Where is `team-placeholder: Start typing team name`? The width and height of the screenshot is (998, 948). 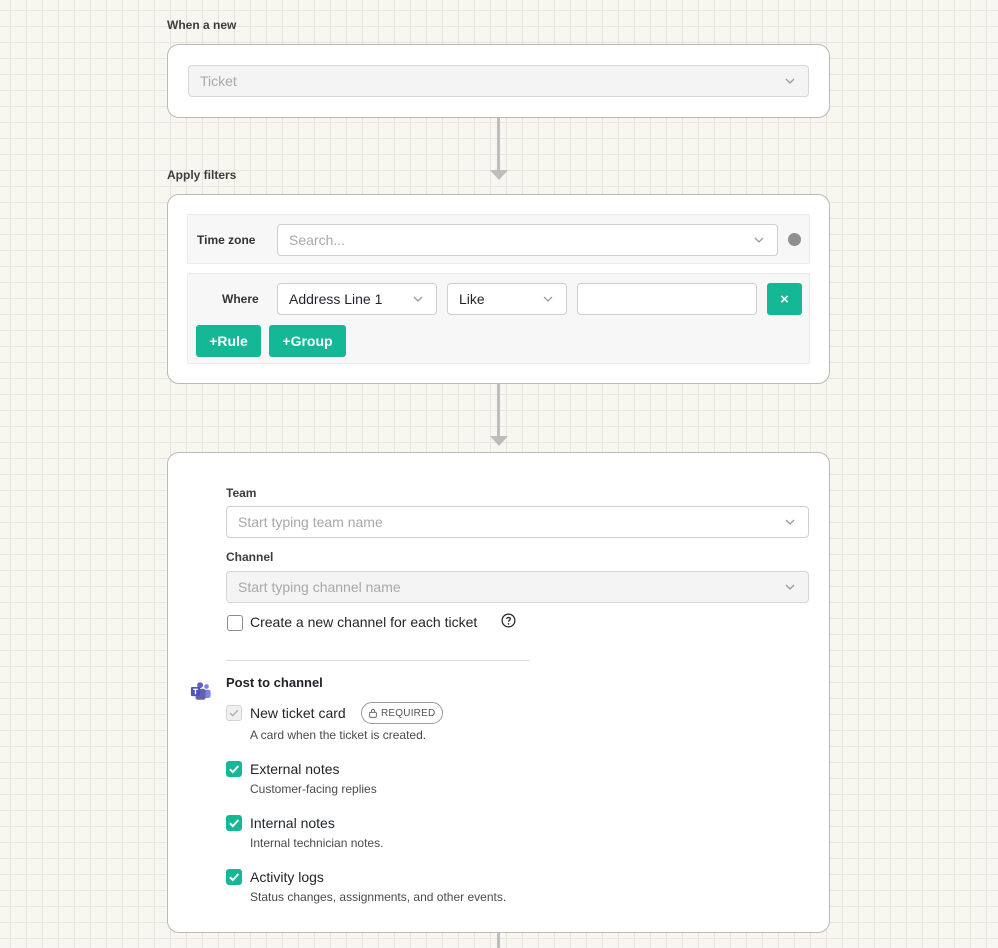
team-placeholder: Start typing team name is located at coordinates (310, 522).